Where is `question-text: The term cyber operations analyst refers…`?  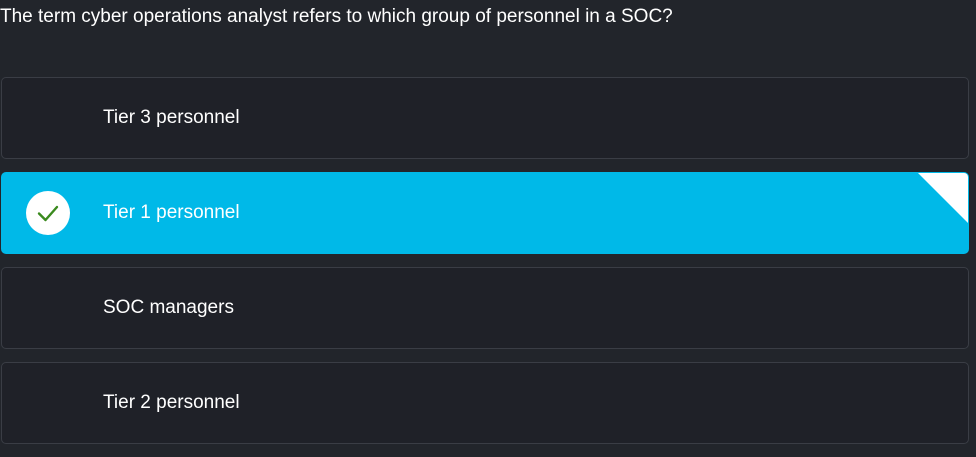 question-text: The term cyber operations analyst refers… is located at coordinates (336, 16).